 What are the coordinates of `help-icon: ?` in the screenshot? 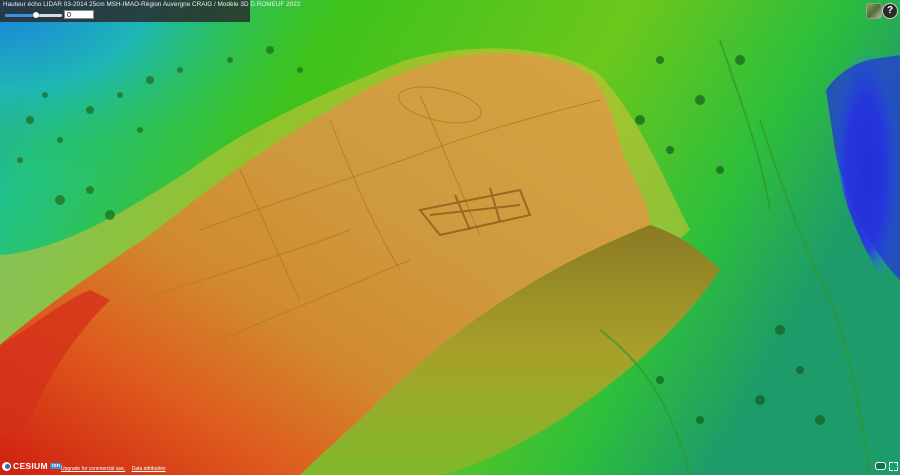 It's located at (890, 10).